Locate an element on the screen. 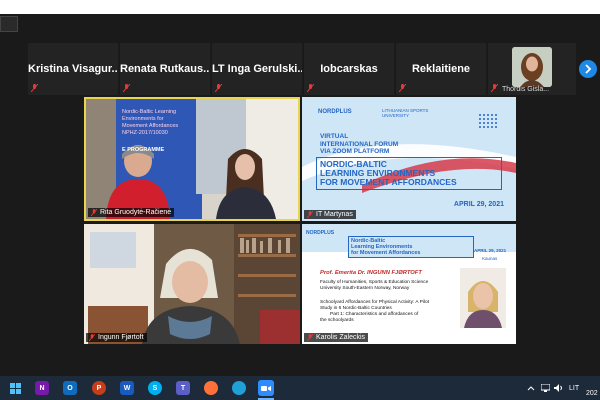  participant-tile: Reklaitiene is located at coordinates (441, 69).